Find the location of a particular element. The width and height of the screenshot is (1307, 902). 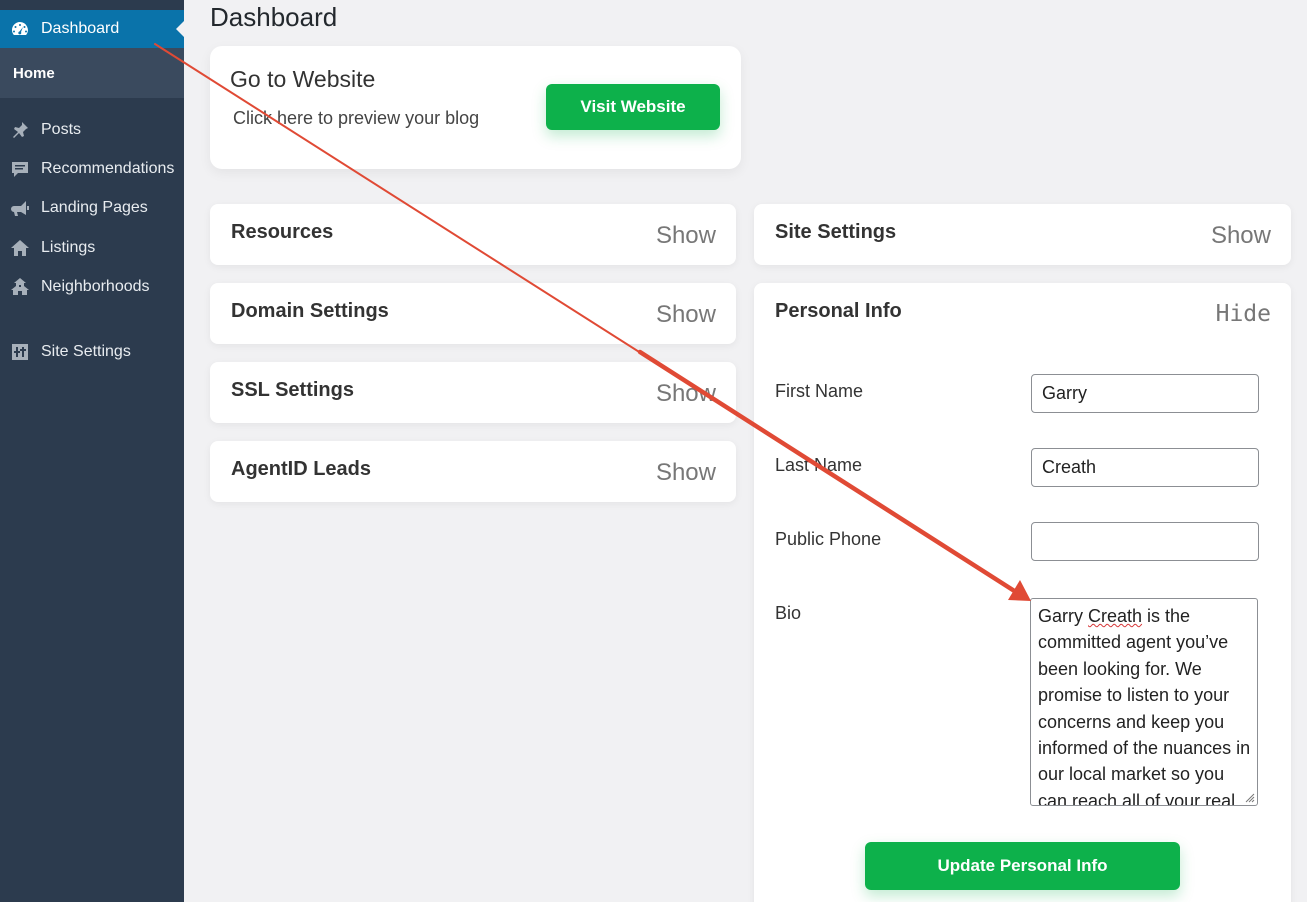

sidebar-item-recommendations: Recommendations is located at coordinates (92, 169).